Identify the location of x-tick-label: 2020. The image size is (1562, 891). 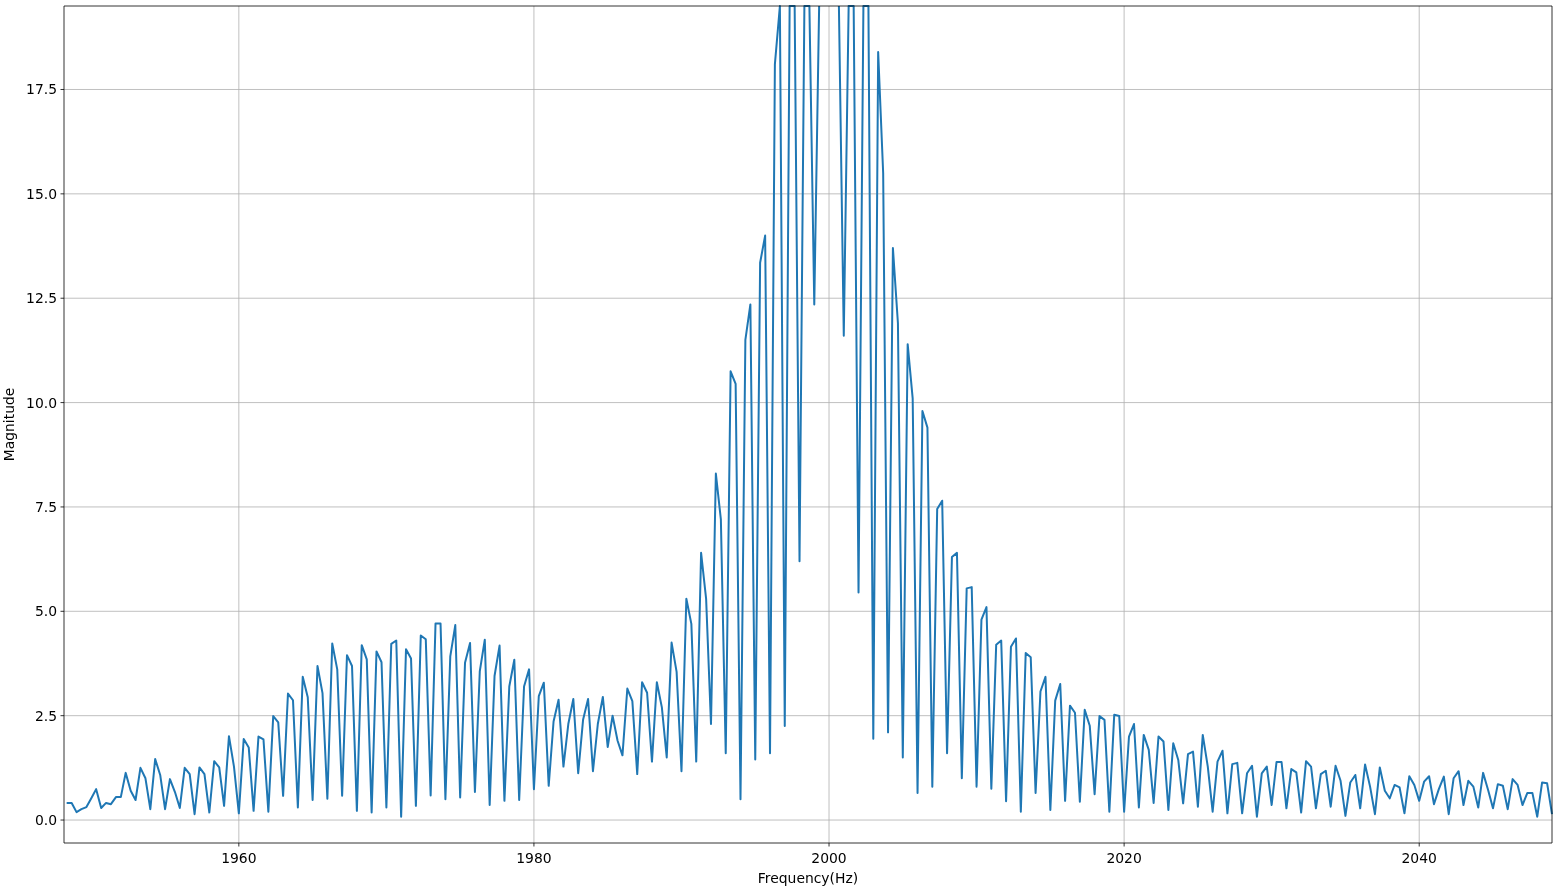
(1124, 858).